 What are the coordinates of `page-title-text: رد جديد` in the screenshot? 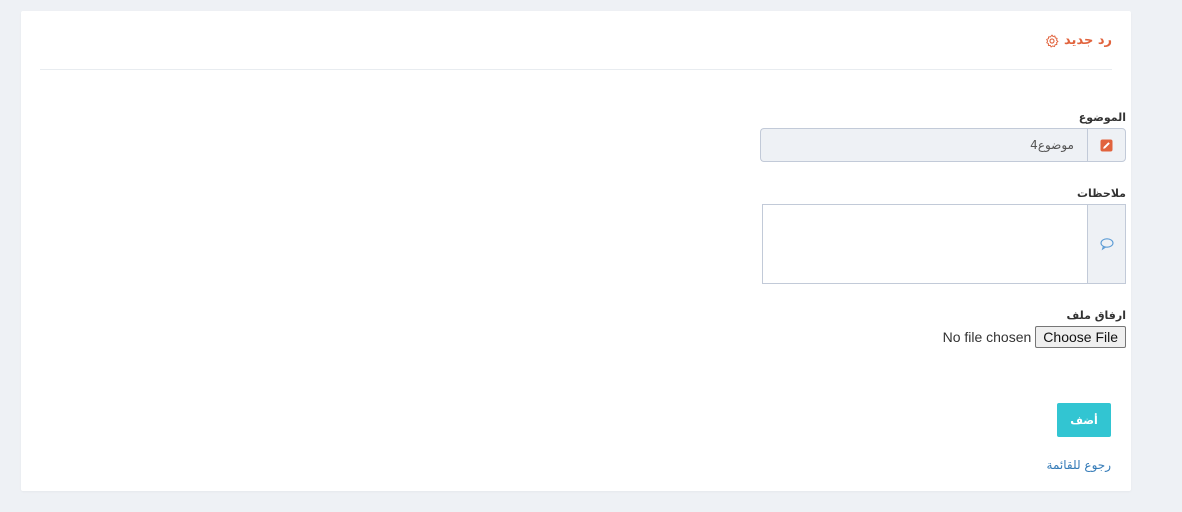 It's located at (1088, 40).